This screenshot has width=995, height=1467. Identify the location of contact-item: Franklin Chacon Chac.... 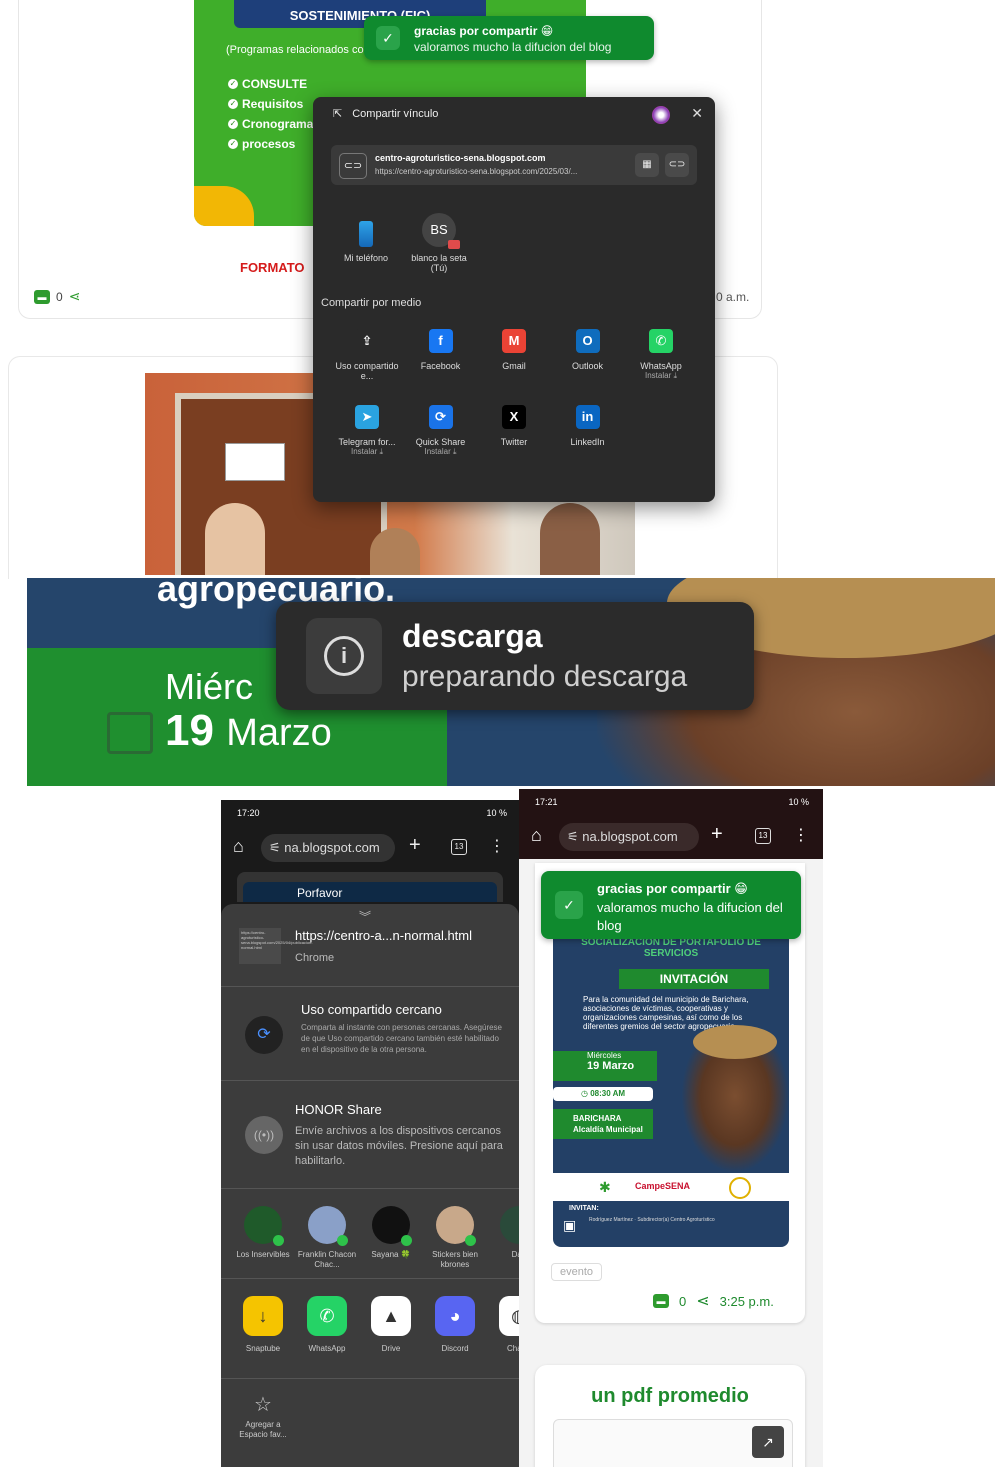
(327, 1238).